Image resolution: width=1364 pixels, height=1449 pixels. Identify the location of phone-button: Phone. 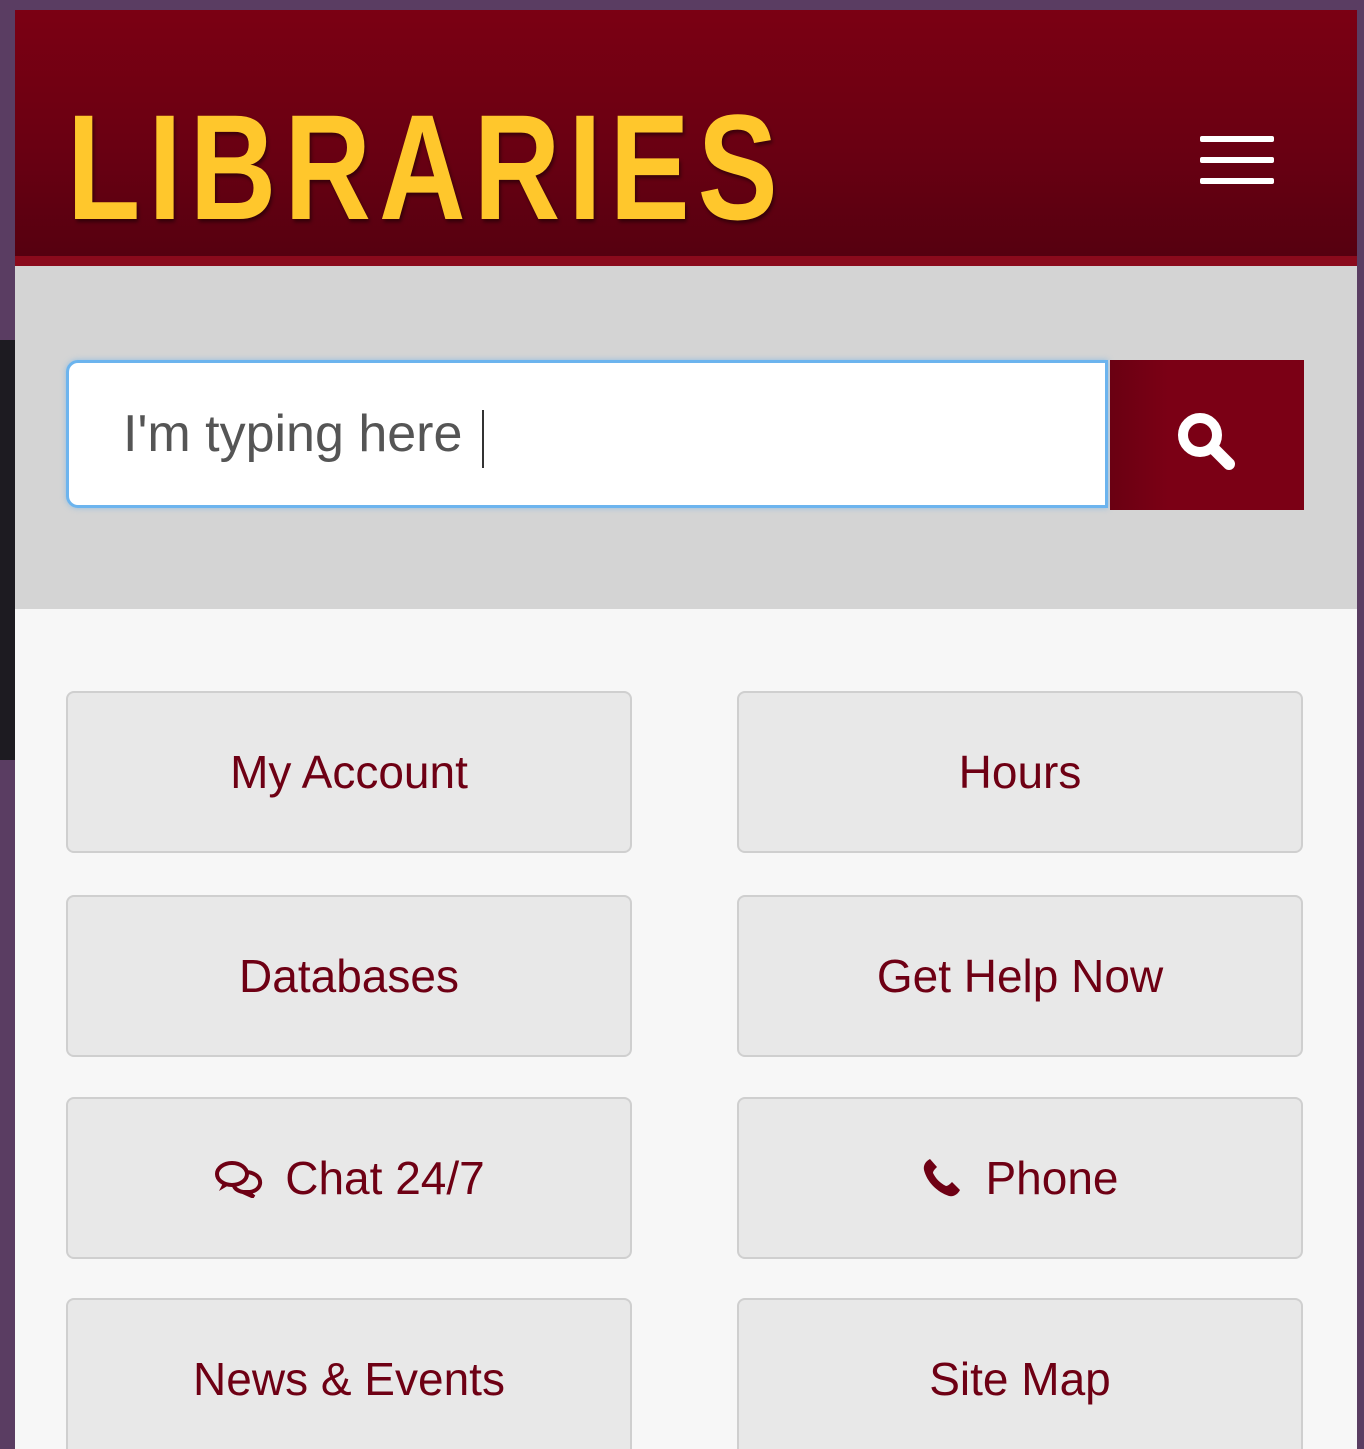
(1020, 1178).